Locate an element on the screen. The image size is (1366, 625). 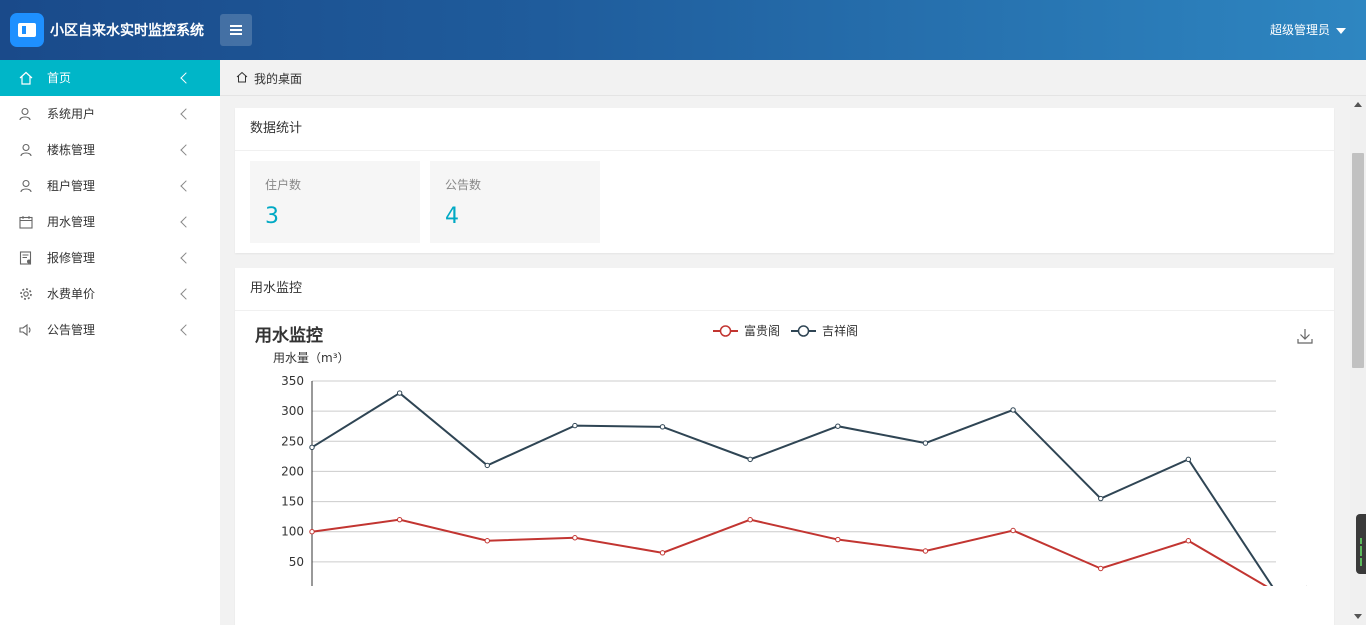
sidebar-item-system-users: 系统用户 is located at coordinates (110, 114).